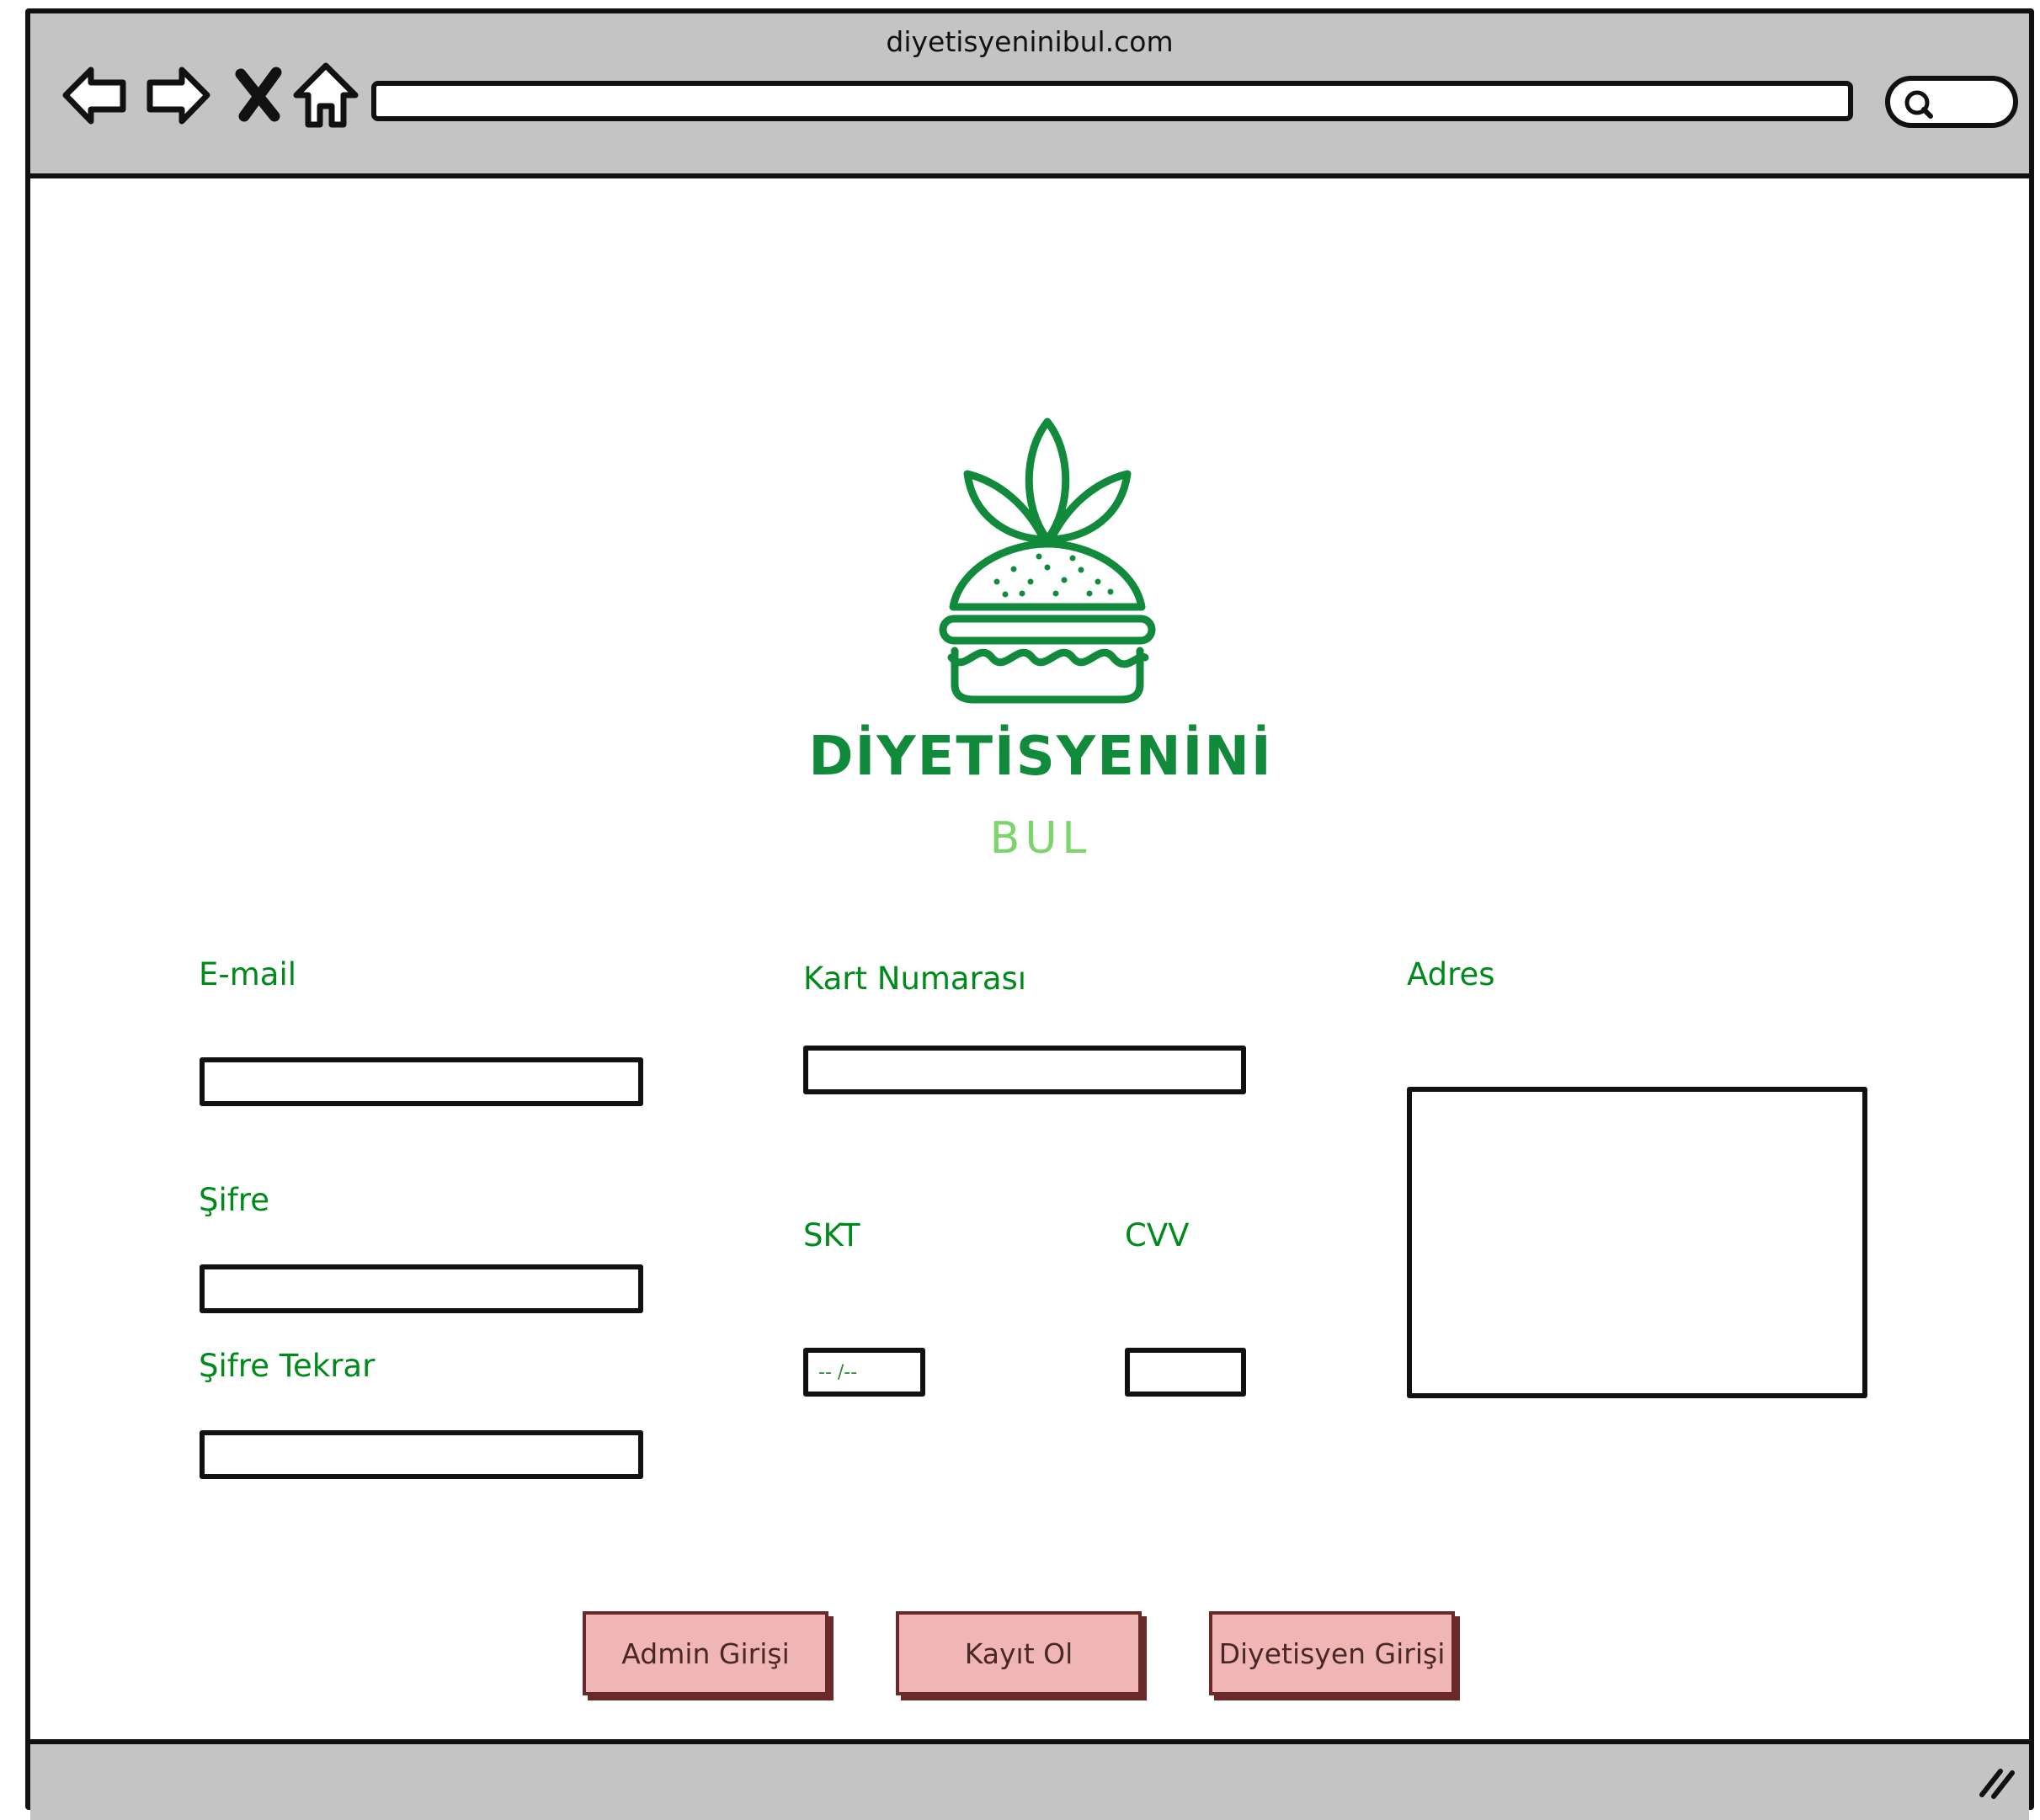  What do you see at coordinates (1024, 1070) in the screenshot?
I see `card-number-field` at bounding box center [1024, 1070].